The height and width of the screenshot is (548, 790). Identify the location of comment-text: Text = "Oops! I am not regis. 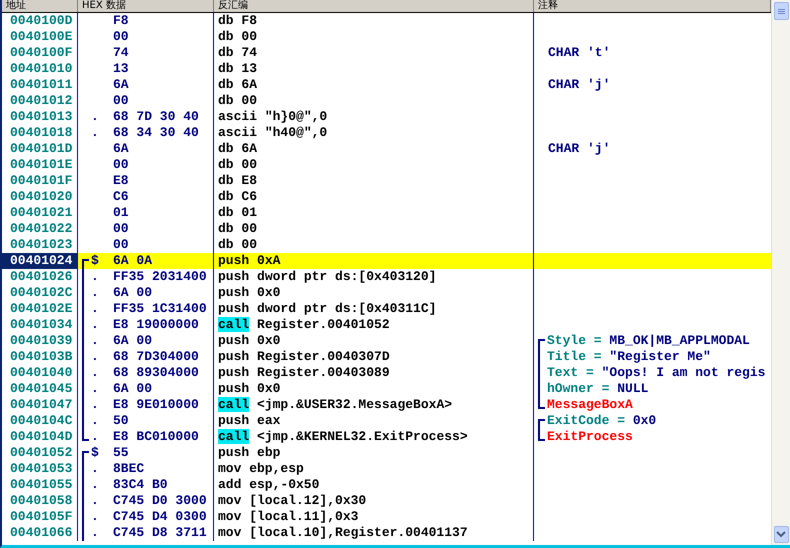
(656, 373).